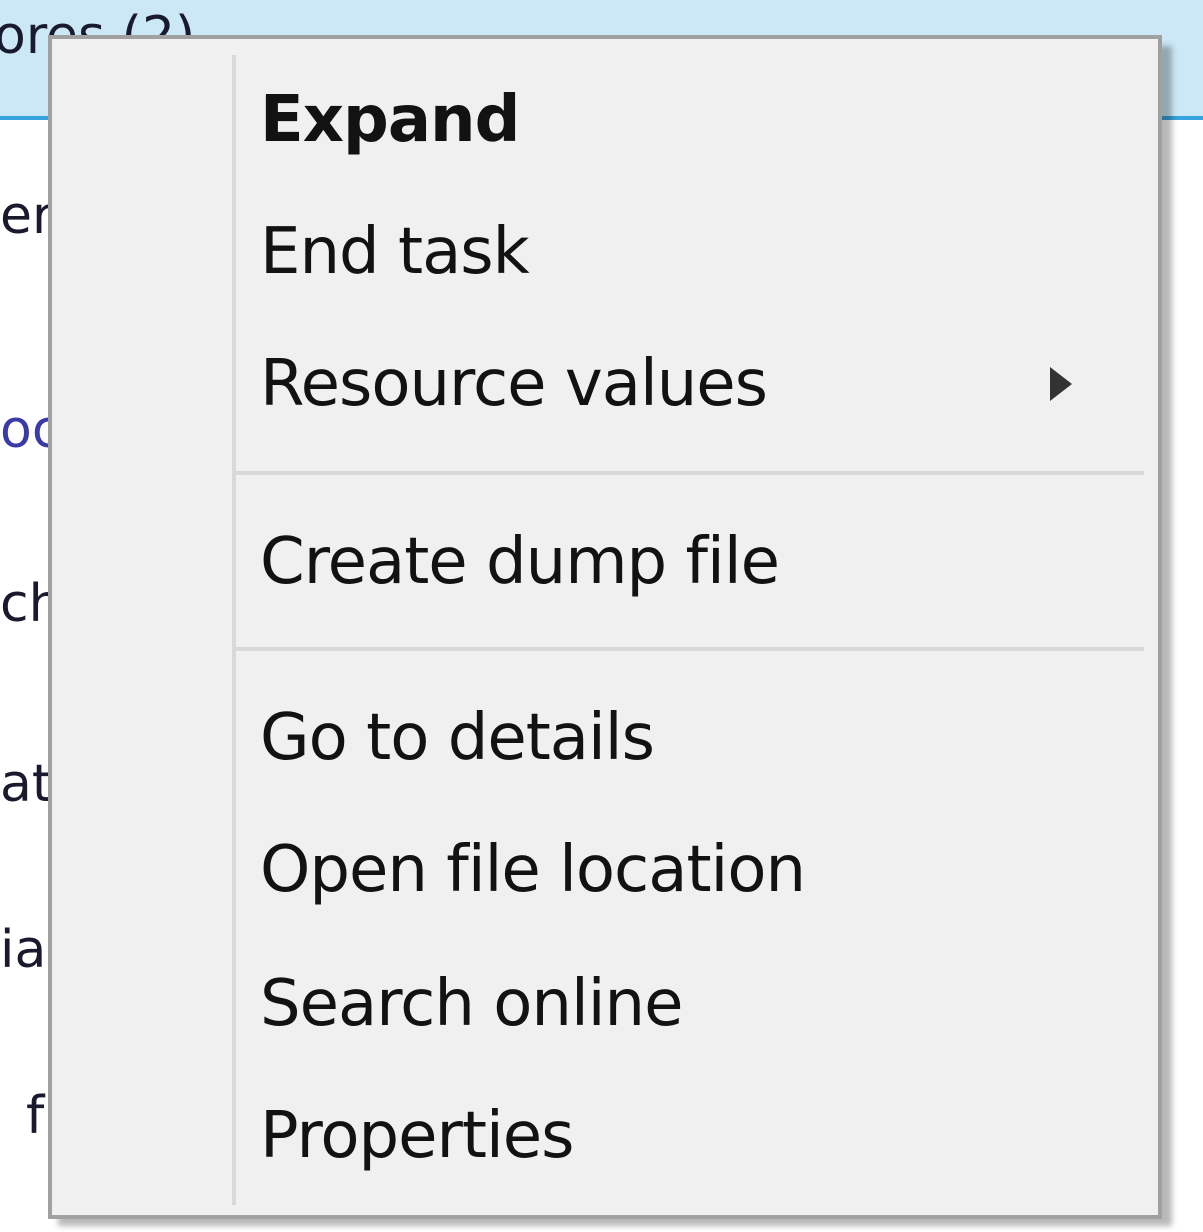  What do you see at coordinates (533, 870) in the screenshot?
I see `menu-item-label: Open file location` at bounding box center [533, 870].